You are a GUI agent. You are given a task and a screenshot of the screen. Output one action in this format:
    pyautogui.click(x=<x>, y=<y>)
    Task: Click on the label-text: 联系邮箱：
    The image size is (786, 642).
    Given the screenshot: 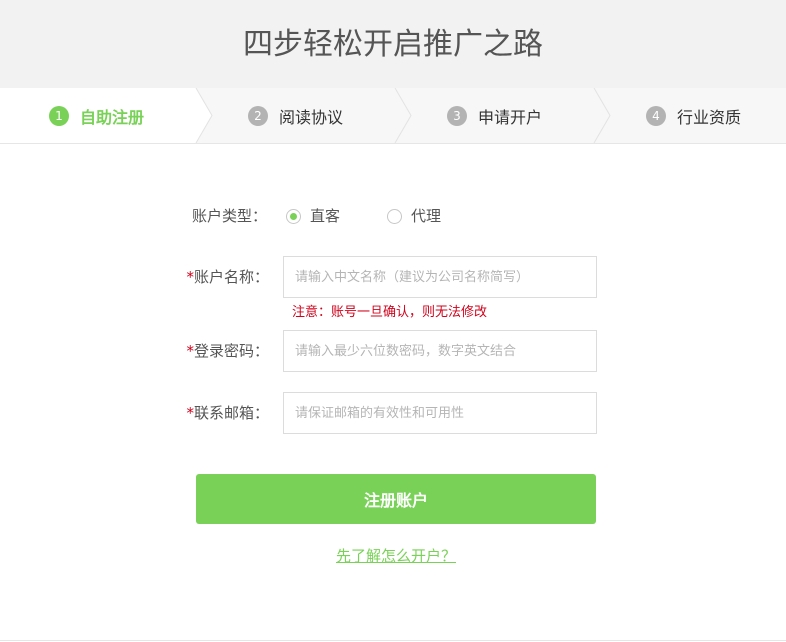 What is the action you would take?
    pyautogui.click(x=231, y=413)
    